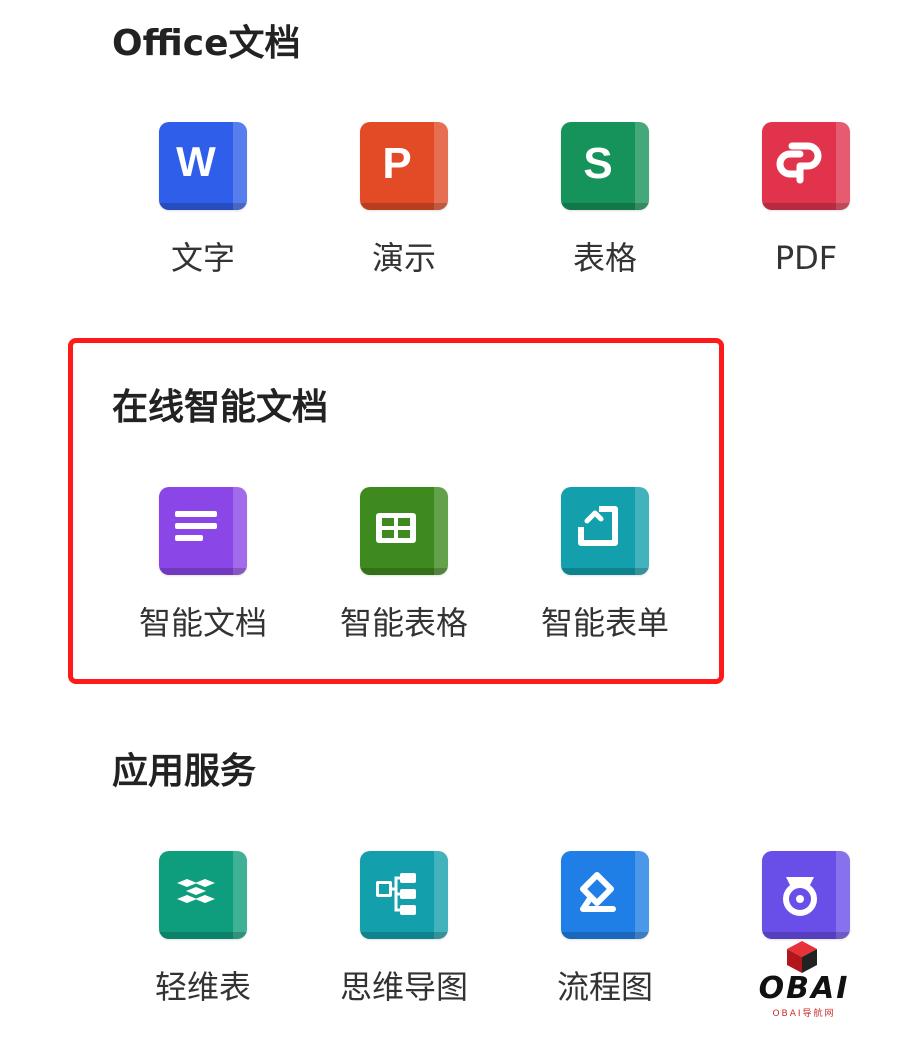 This screenshot has width=908, height=1041. What do you see at coordinates (604, 623) in the screenshot?
I see `app-label: 智能表单` at bounding box center [604, 623].